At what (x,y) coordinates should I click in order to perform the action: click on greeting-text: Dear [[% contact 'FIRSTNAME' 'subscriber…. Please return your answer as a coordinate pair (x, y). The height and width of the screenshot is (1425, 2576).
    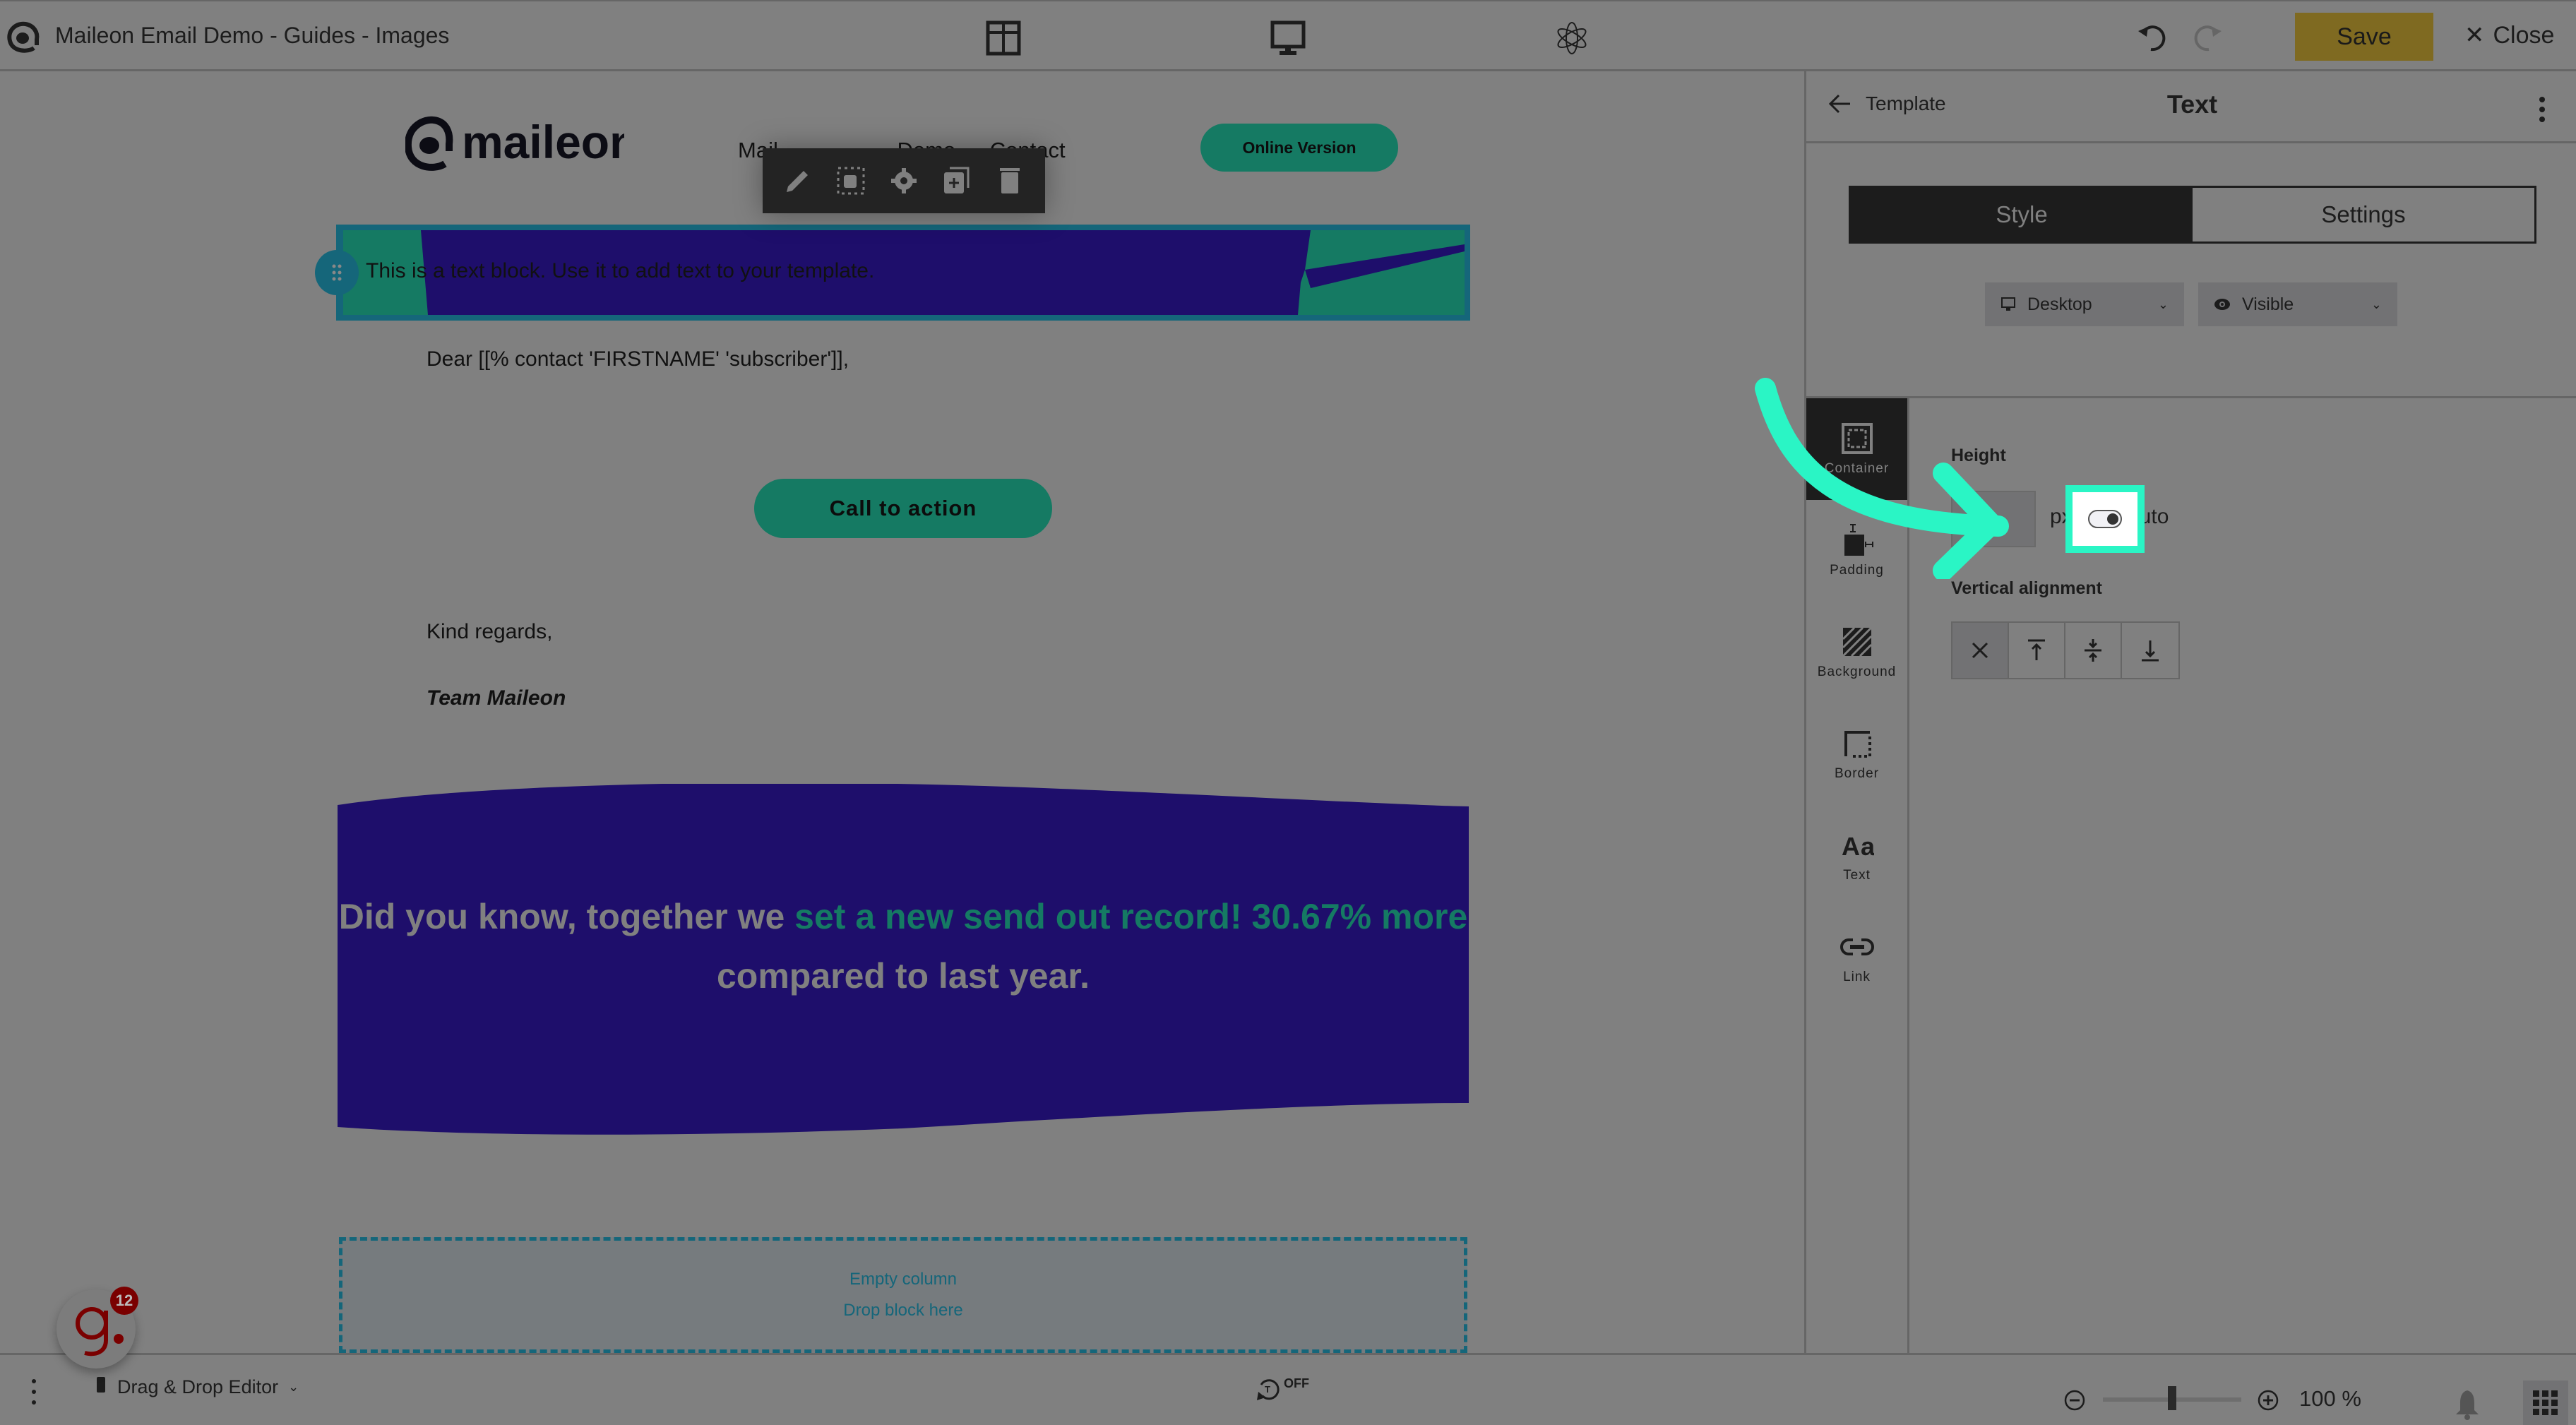
    Looking at the image, I should click on (638, 359).